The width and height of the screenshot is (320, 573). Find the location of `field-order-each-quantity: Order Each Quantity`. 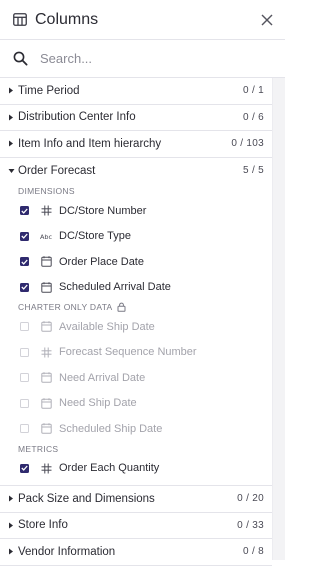

field-order-each-quantity: Order Each Quantity is located at coordinates (136, 469).